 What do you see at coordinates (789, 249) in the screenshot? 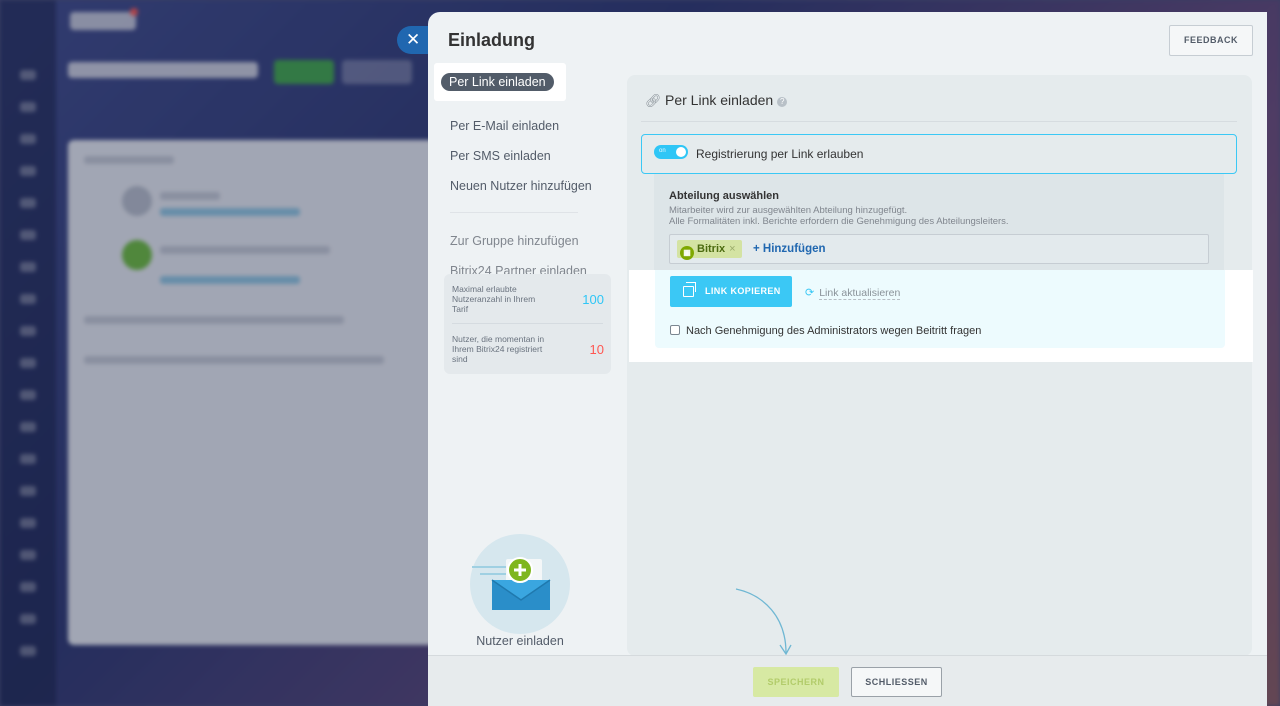
I see `add-department-link: + Hinzufügen` at bounding box center [789, 249].